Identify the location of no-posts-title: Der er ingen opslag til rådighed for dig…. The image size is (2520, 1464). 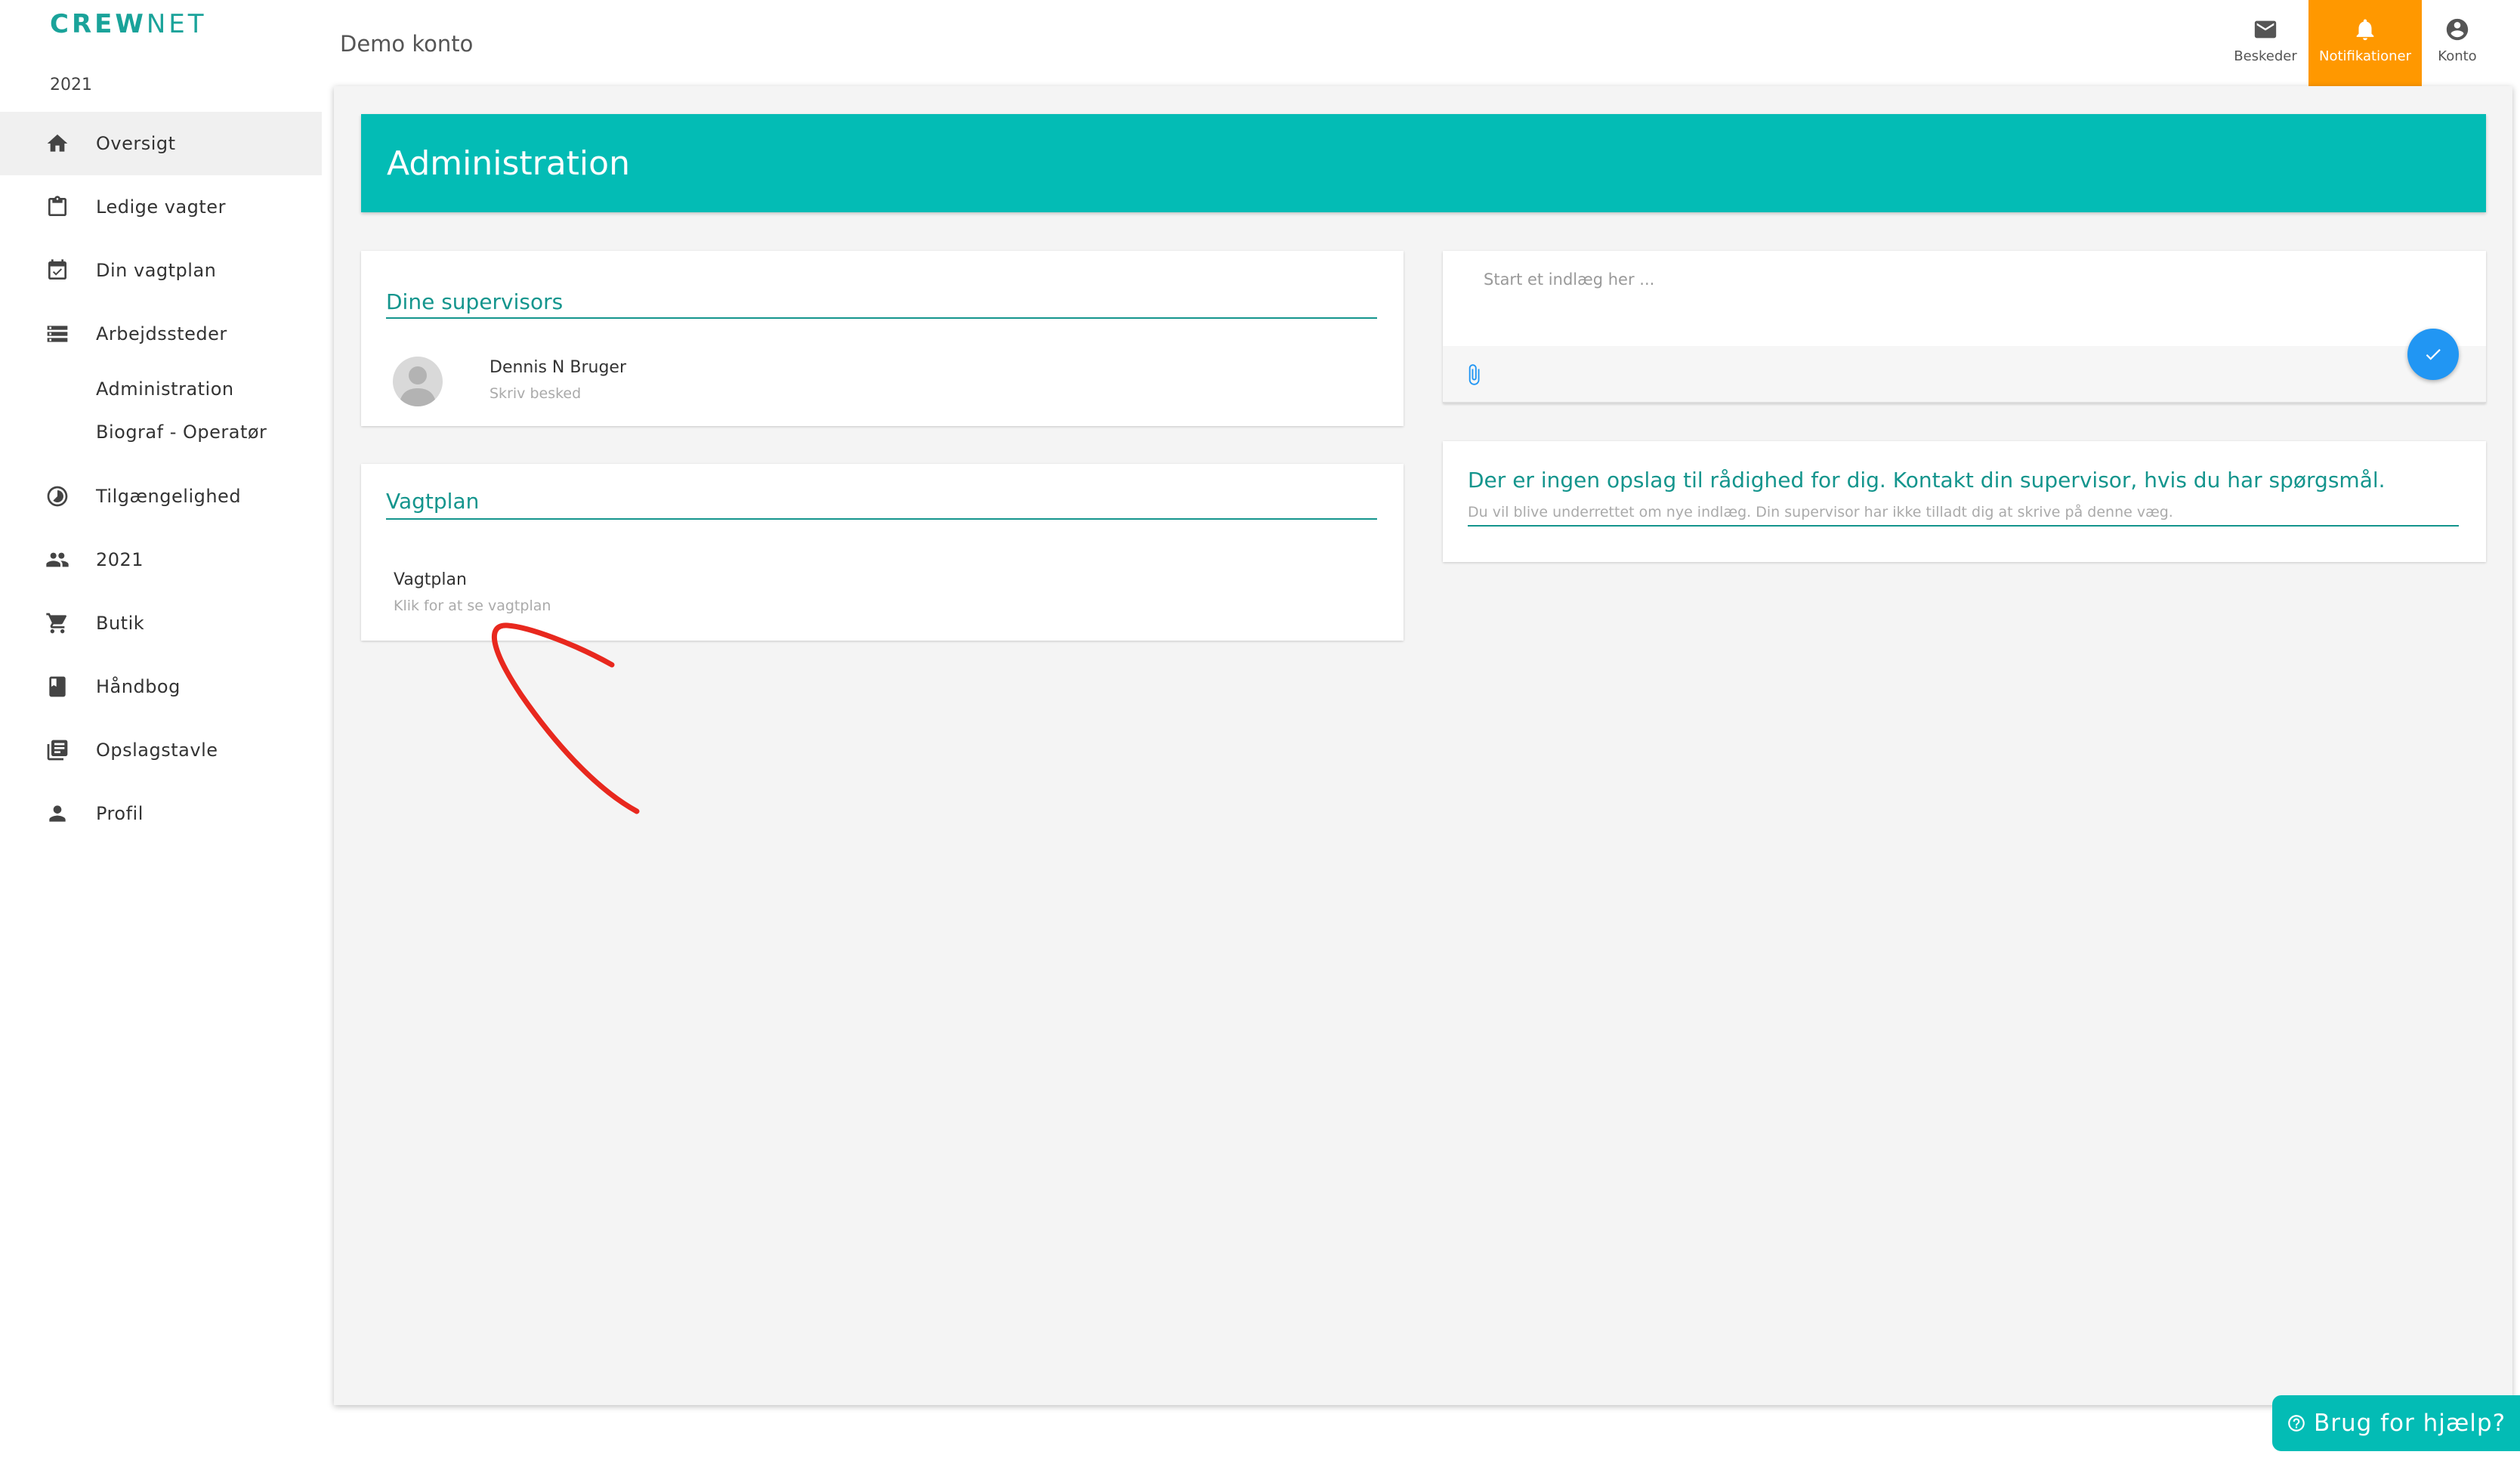
(1927, 480).